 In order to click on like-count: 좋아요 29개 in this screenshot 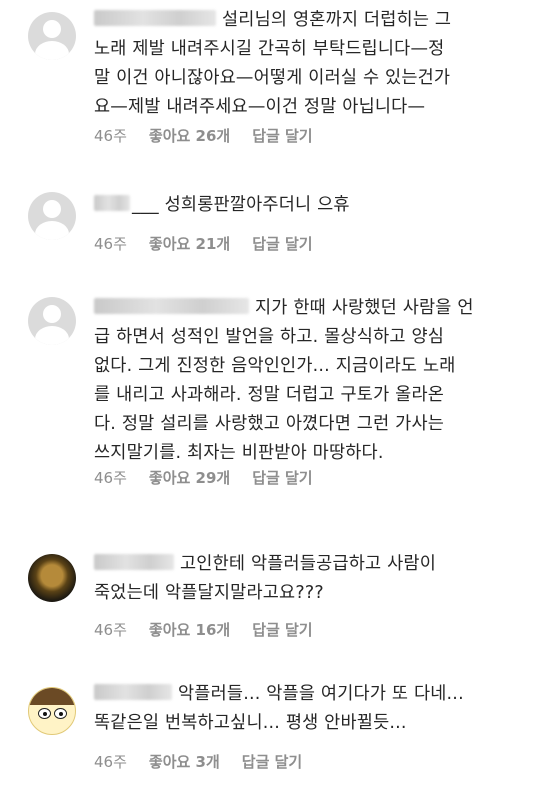, I will do `click(189, 477)`.